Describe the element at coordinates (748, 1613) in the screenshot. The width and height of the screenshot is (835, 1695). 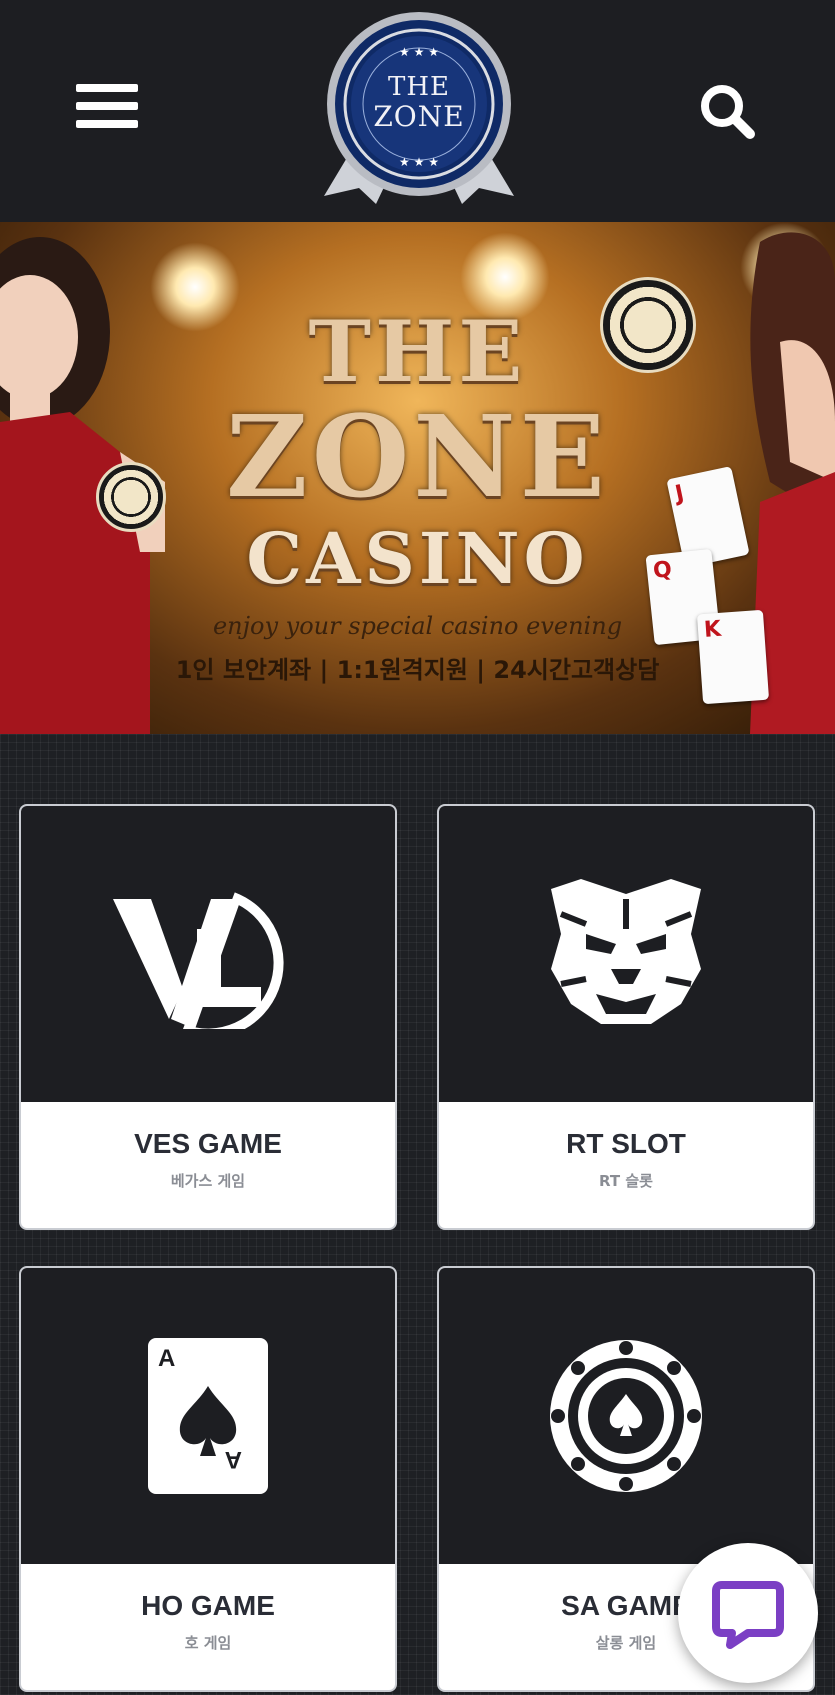
I see `chat-bubble-icon` at that location.